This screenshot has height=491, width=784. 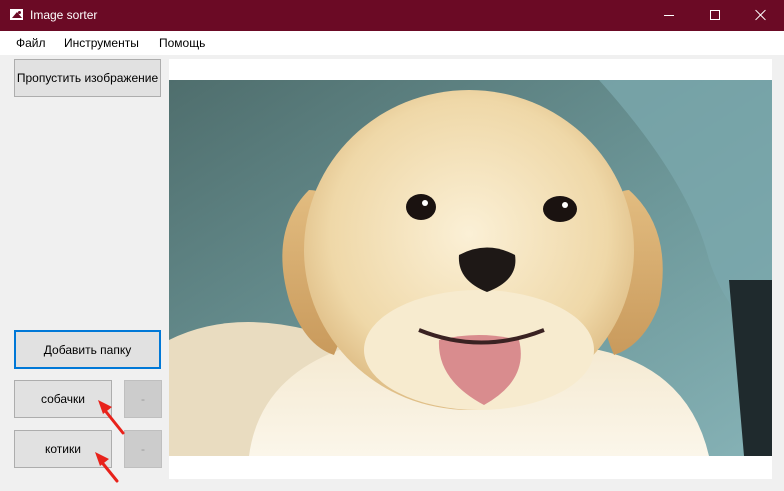 I want to click on menu-tools: Инструменты, so click(x=101, y=43).